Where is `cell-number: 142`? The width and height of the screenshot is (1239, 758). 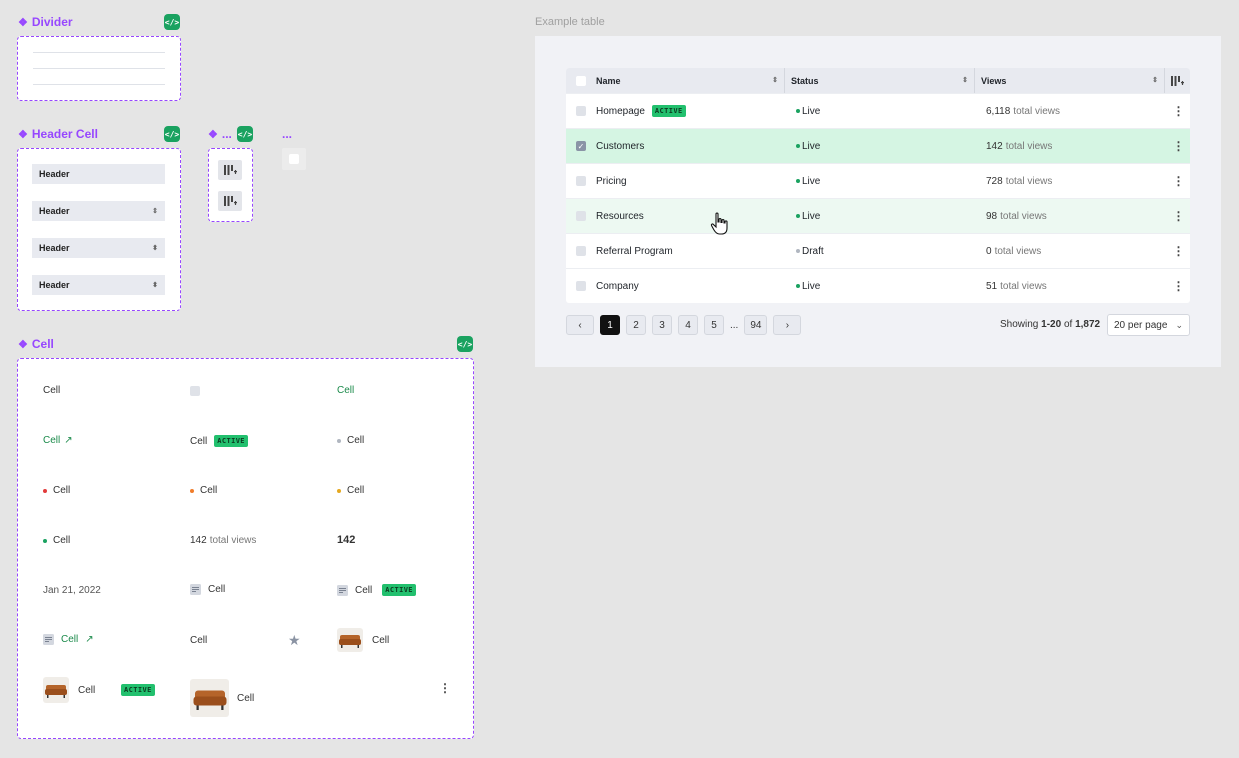 cell-number: 142 is located at coordinates (346, 540).